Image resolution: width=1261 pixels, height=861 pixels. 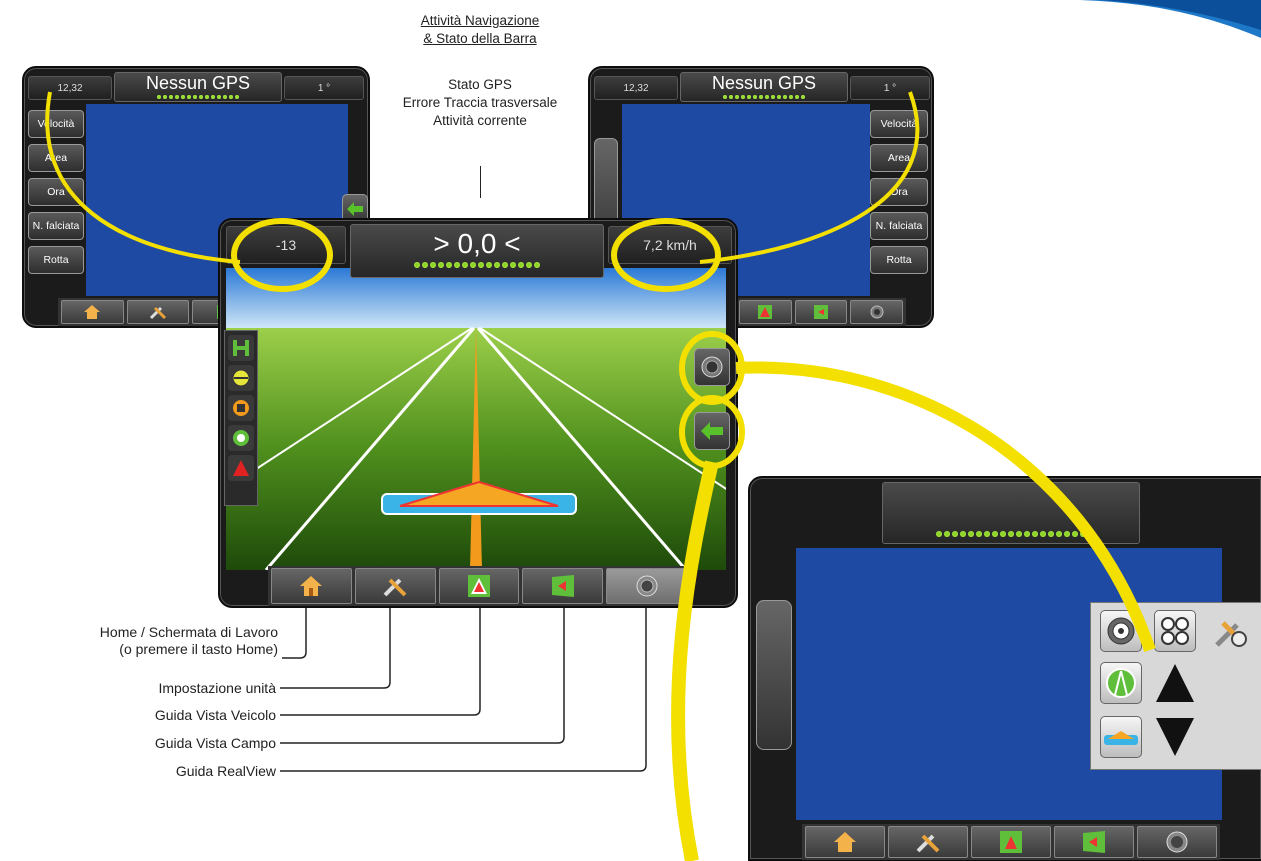 What do you see at coordinates (324, 88) in the screenshot?
I see `left-device-right-value: 1 °` at bounding box center [324, 88].